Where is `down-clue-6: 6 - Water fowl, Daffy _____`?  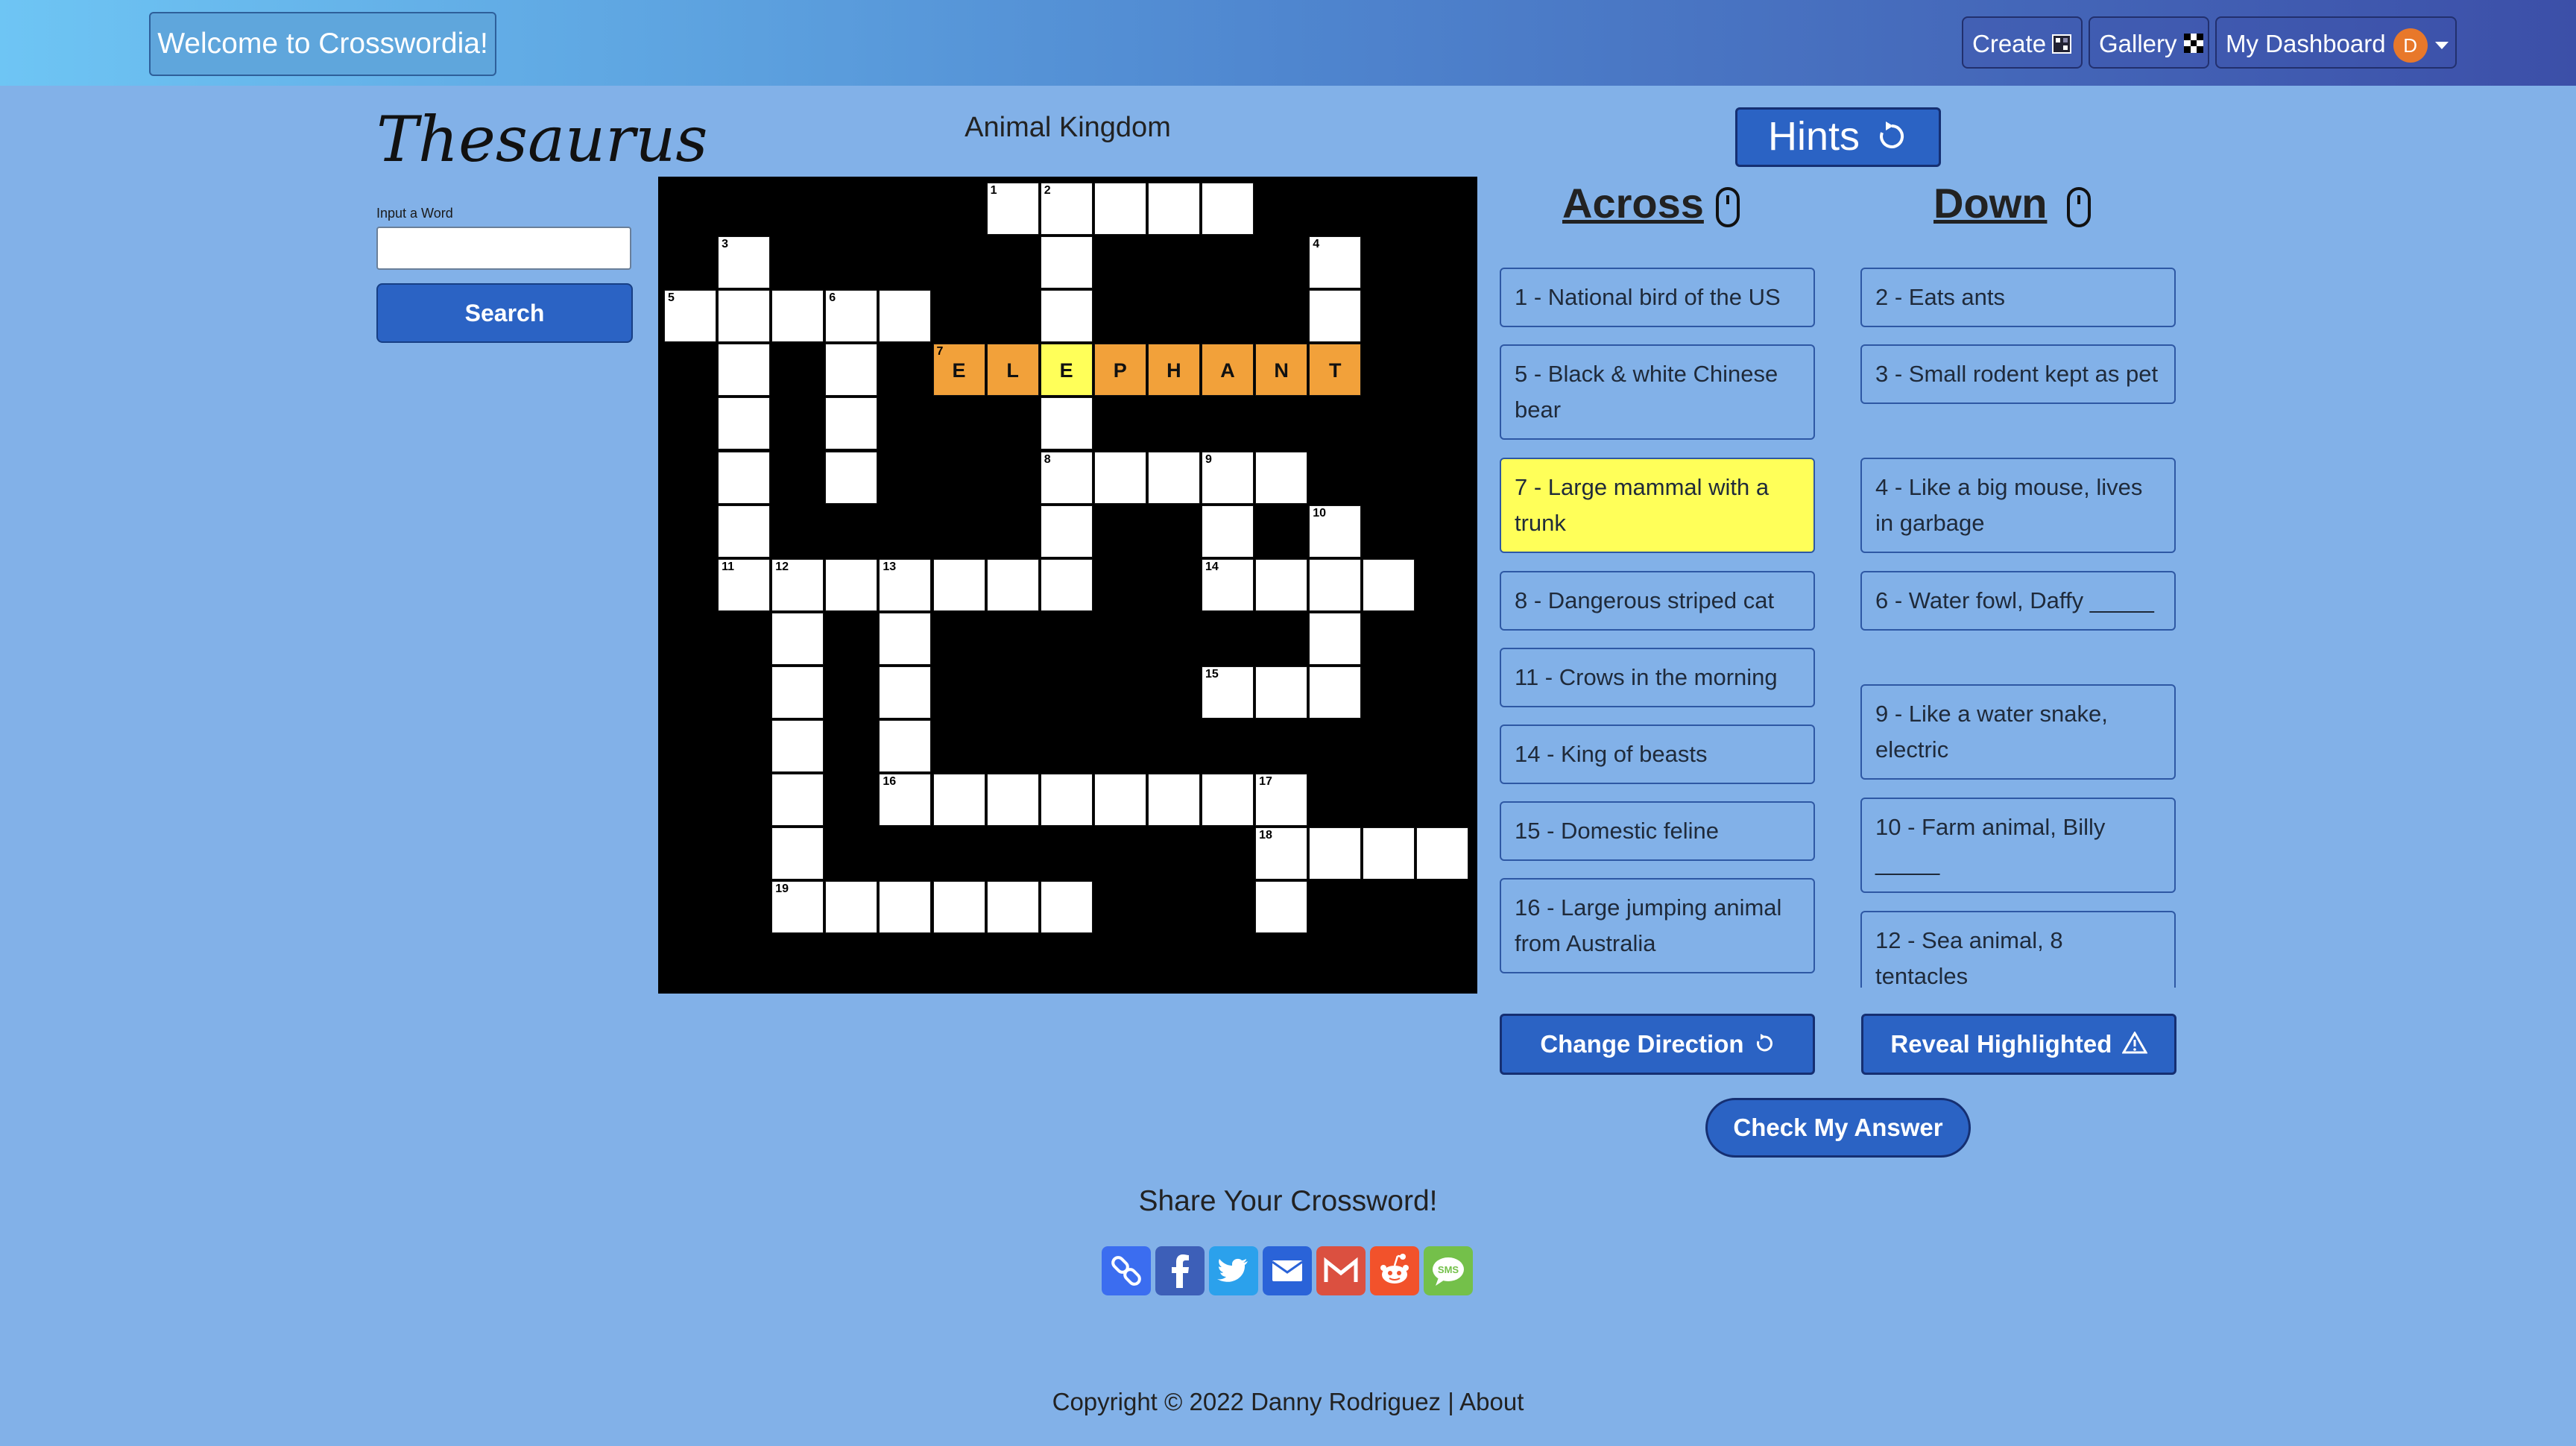 down-clue-6: 6 - Water fowl, Daffy _____ is located at coordinates (2018, 601).